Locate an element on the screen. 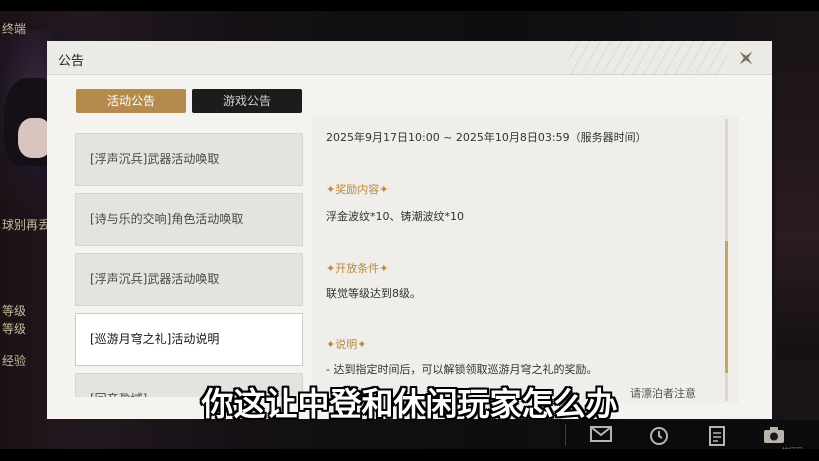  clock-icon is located at coordinates (659, 435).